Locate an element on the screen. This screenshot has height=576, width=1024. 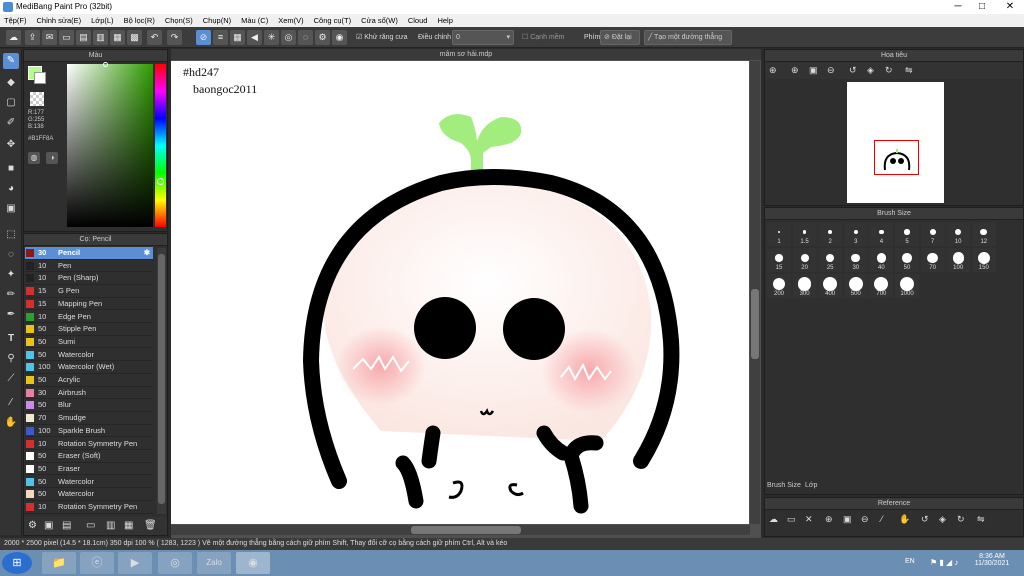
zoom-in-2-icon: ⊕ is located at coordinates (795, 70).